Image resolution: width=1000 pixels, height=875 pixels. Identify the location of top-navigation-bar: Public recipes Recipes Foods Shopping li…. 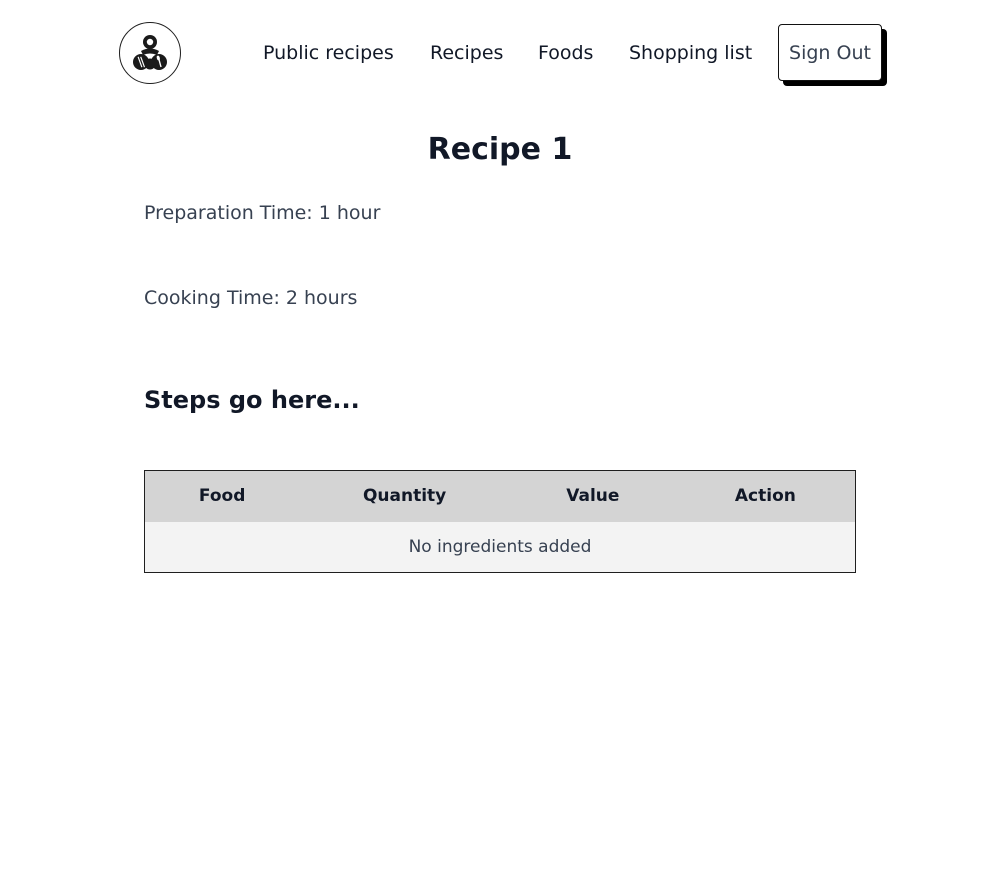
(500, 53).